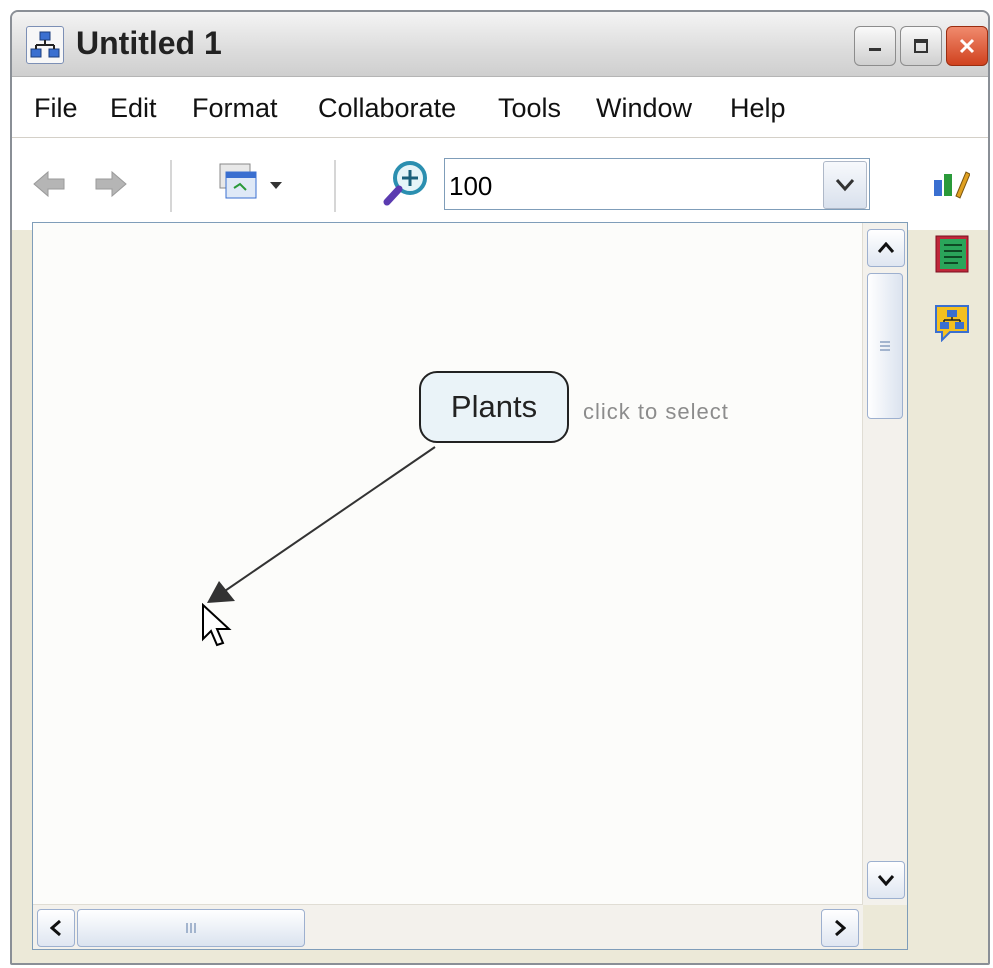  I want to click on menu-edit: Edit, so click(133, 108).